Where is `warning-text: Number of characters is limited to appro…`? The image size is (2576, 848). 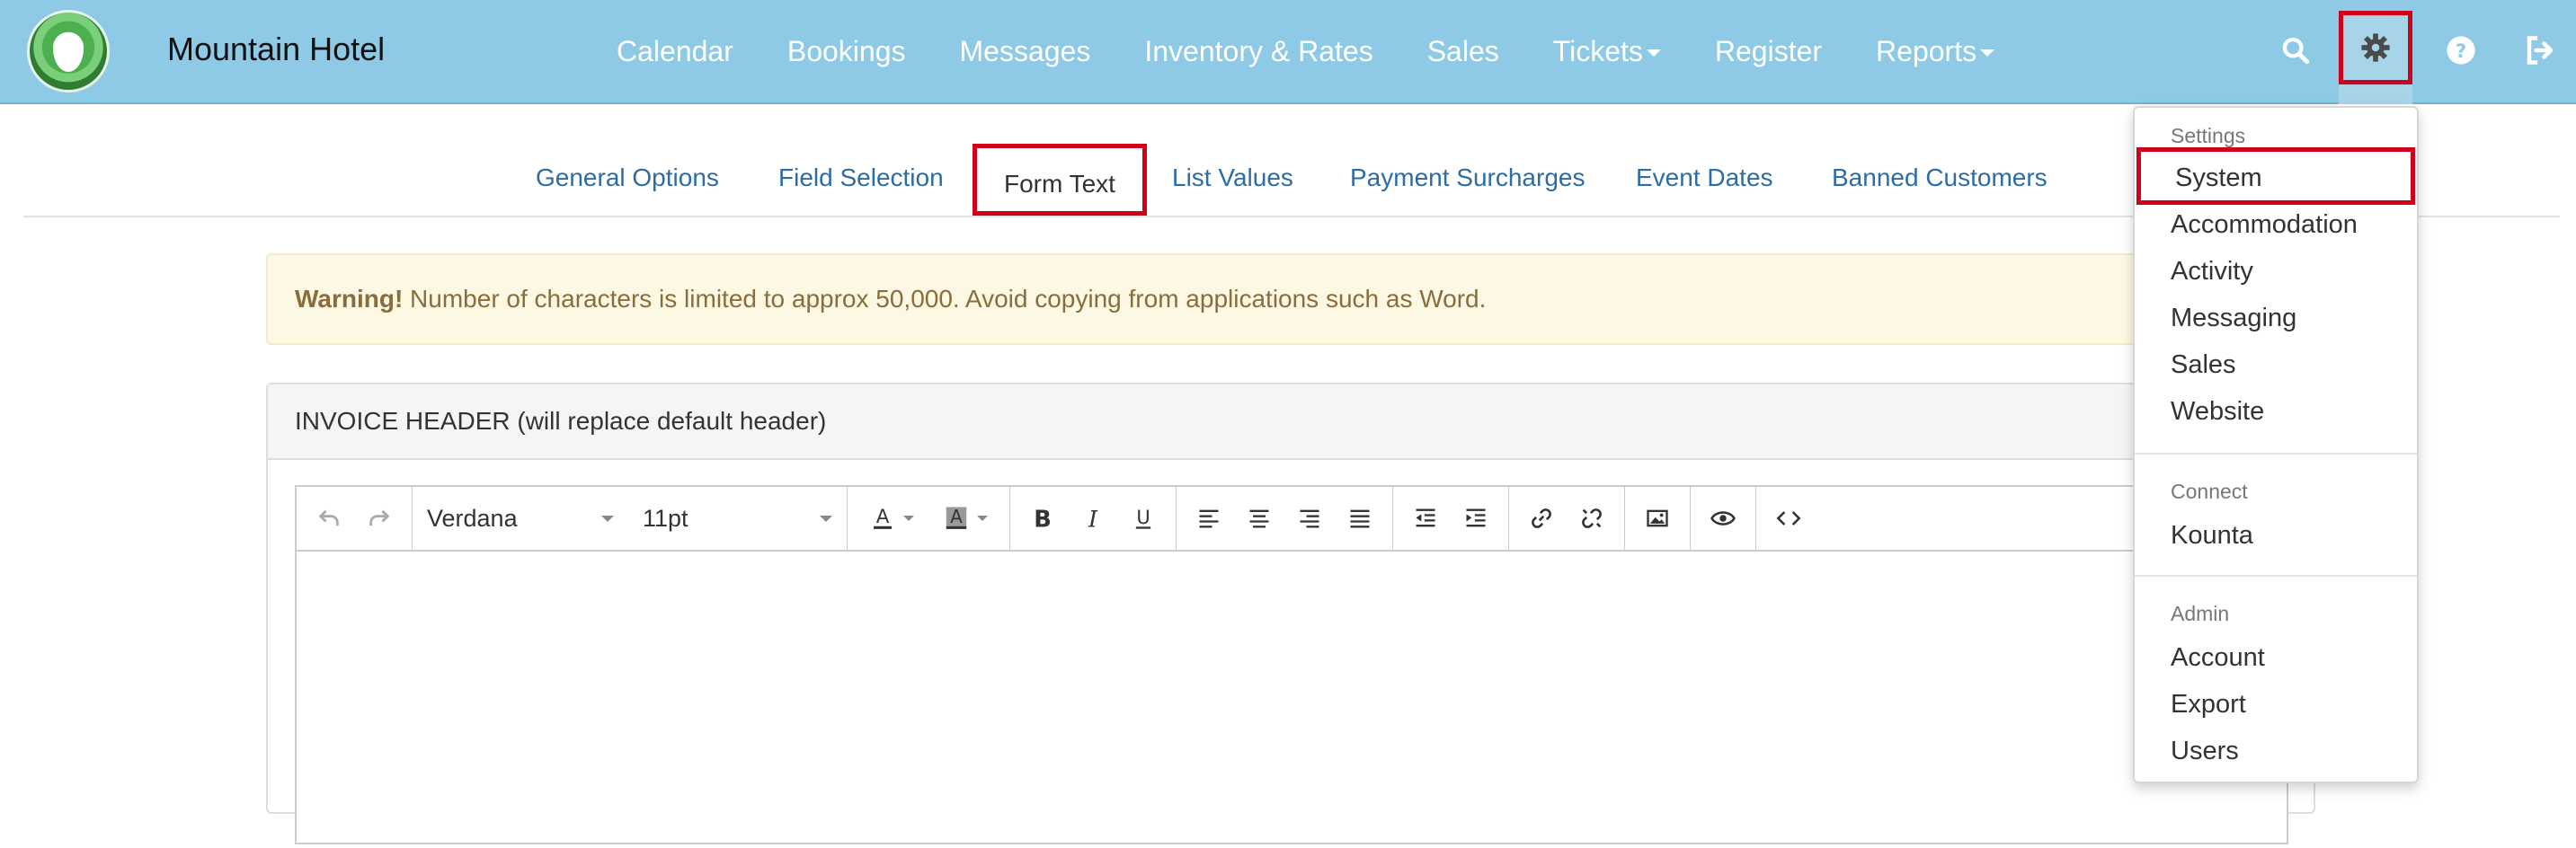
warning-text: Number of characters is limited to appro… is located at coordinates (945, 299).